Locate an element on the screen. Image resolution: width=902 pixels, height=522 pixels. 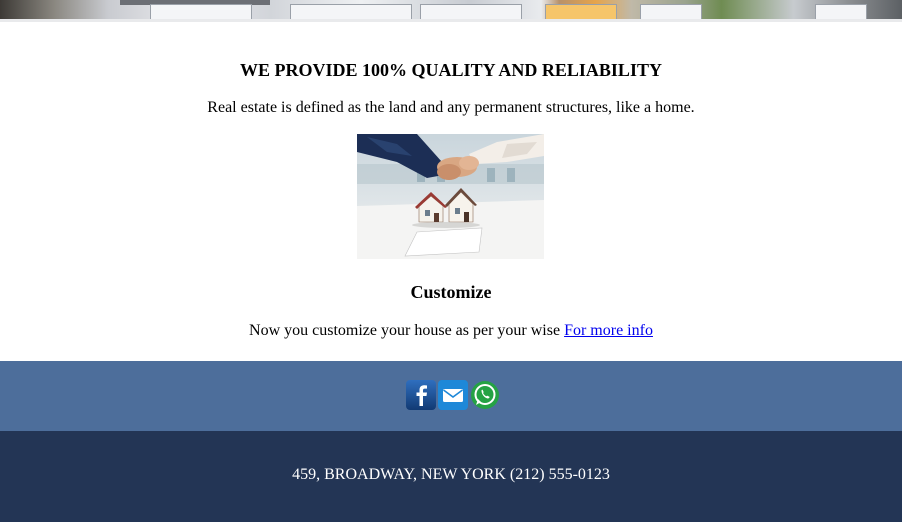
more-info-link: For more info is located at coordinates (608, 330).